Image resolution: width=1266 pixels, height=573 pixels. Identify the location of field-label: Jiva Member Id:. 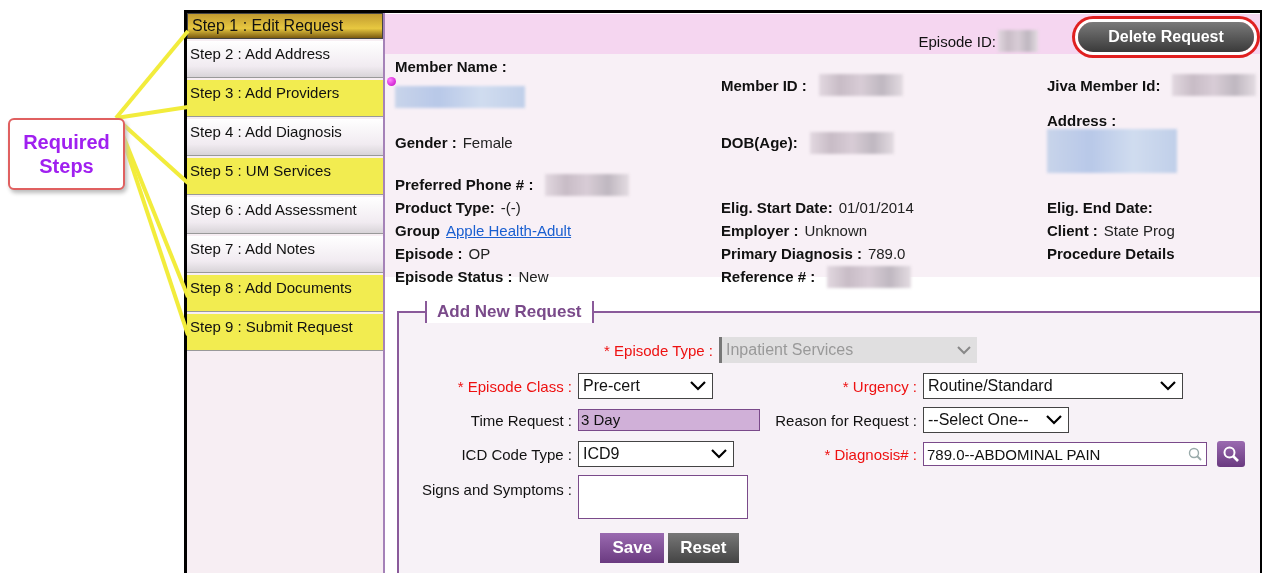
(1104, 85).